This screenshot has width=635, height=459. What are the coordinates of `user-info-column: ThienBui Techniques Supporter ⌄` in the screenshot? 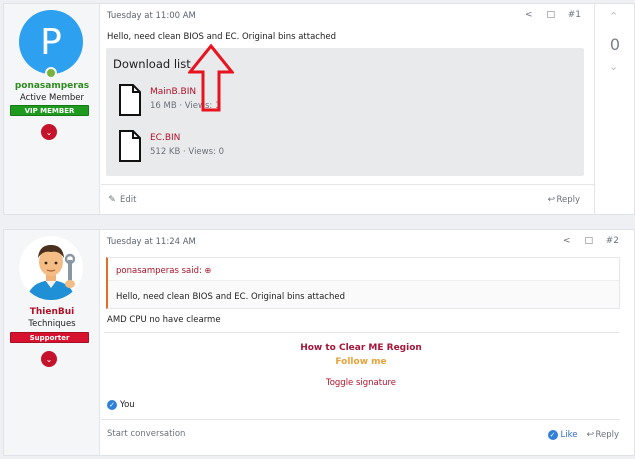 It's located at (52, 342).